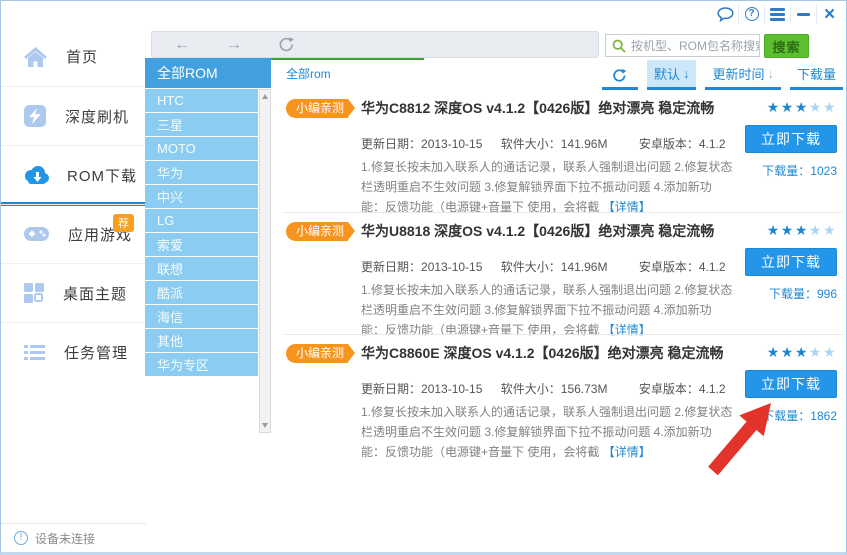 The image size is (847, 555). I want to click on breadcrumb: 全部rom, so click(308, 73).